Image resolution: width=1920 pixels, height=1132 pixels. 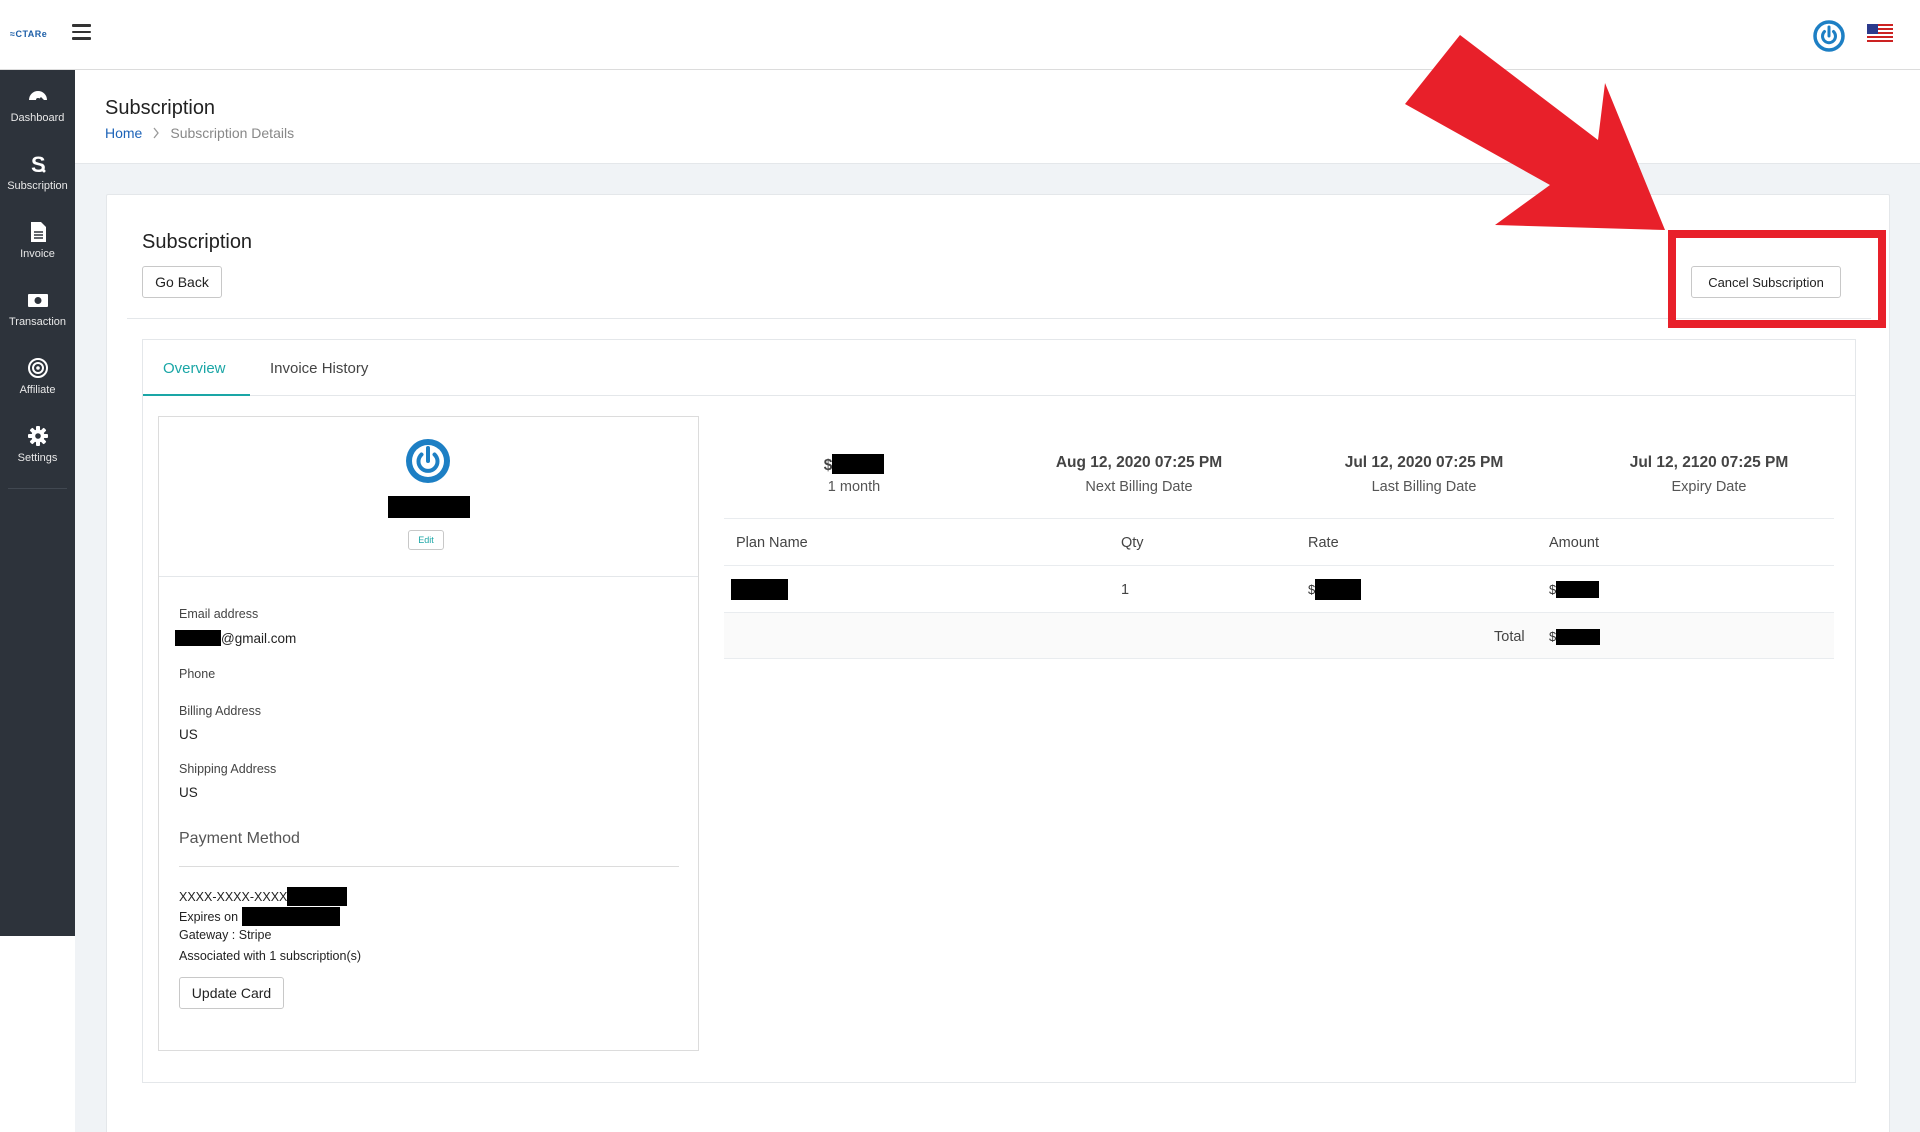 I want to click on page-title: Subscription, so click(x=160, y=108).